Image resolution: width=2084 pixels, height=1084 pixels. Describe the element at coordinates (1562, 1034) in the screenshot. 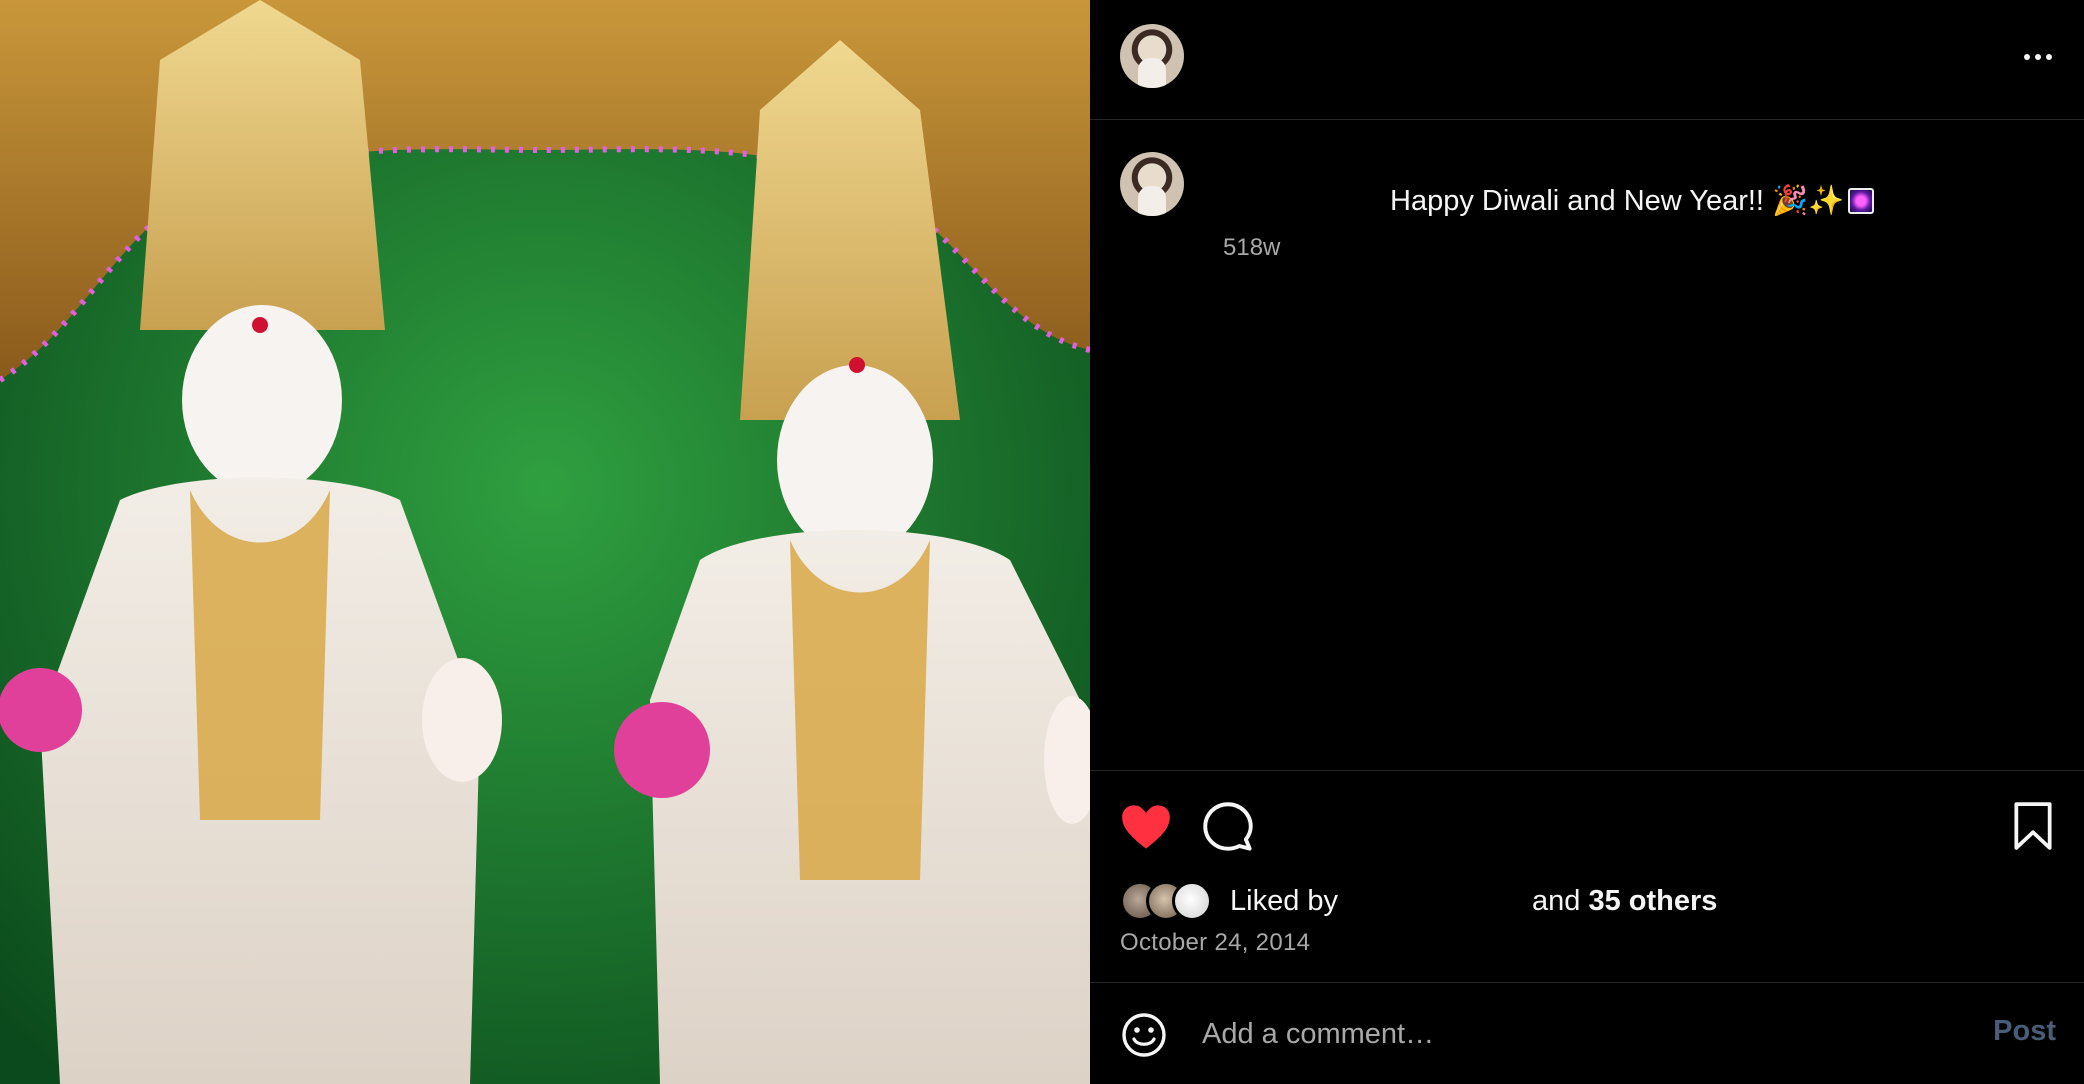

I see `comment-input` at that location.